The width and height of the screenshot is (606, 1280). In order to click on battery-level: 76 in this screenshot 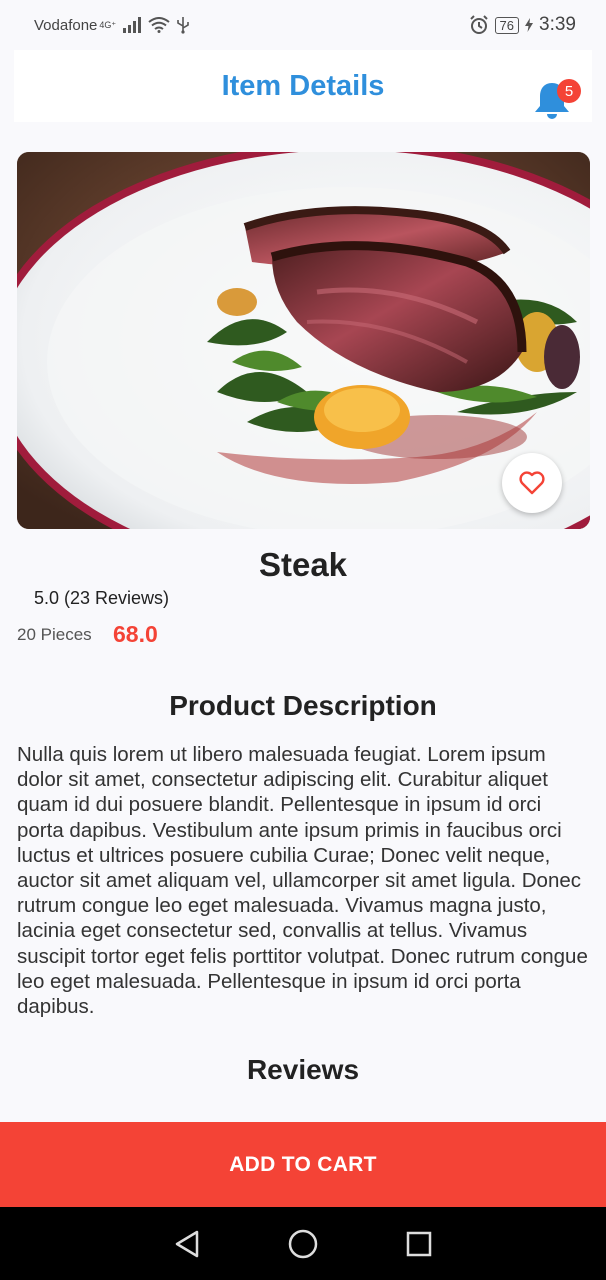, I will do `click(507, 25)`.